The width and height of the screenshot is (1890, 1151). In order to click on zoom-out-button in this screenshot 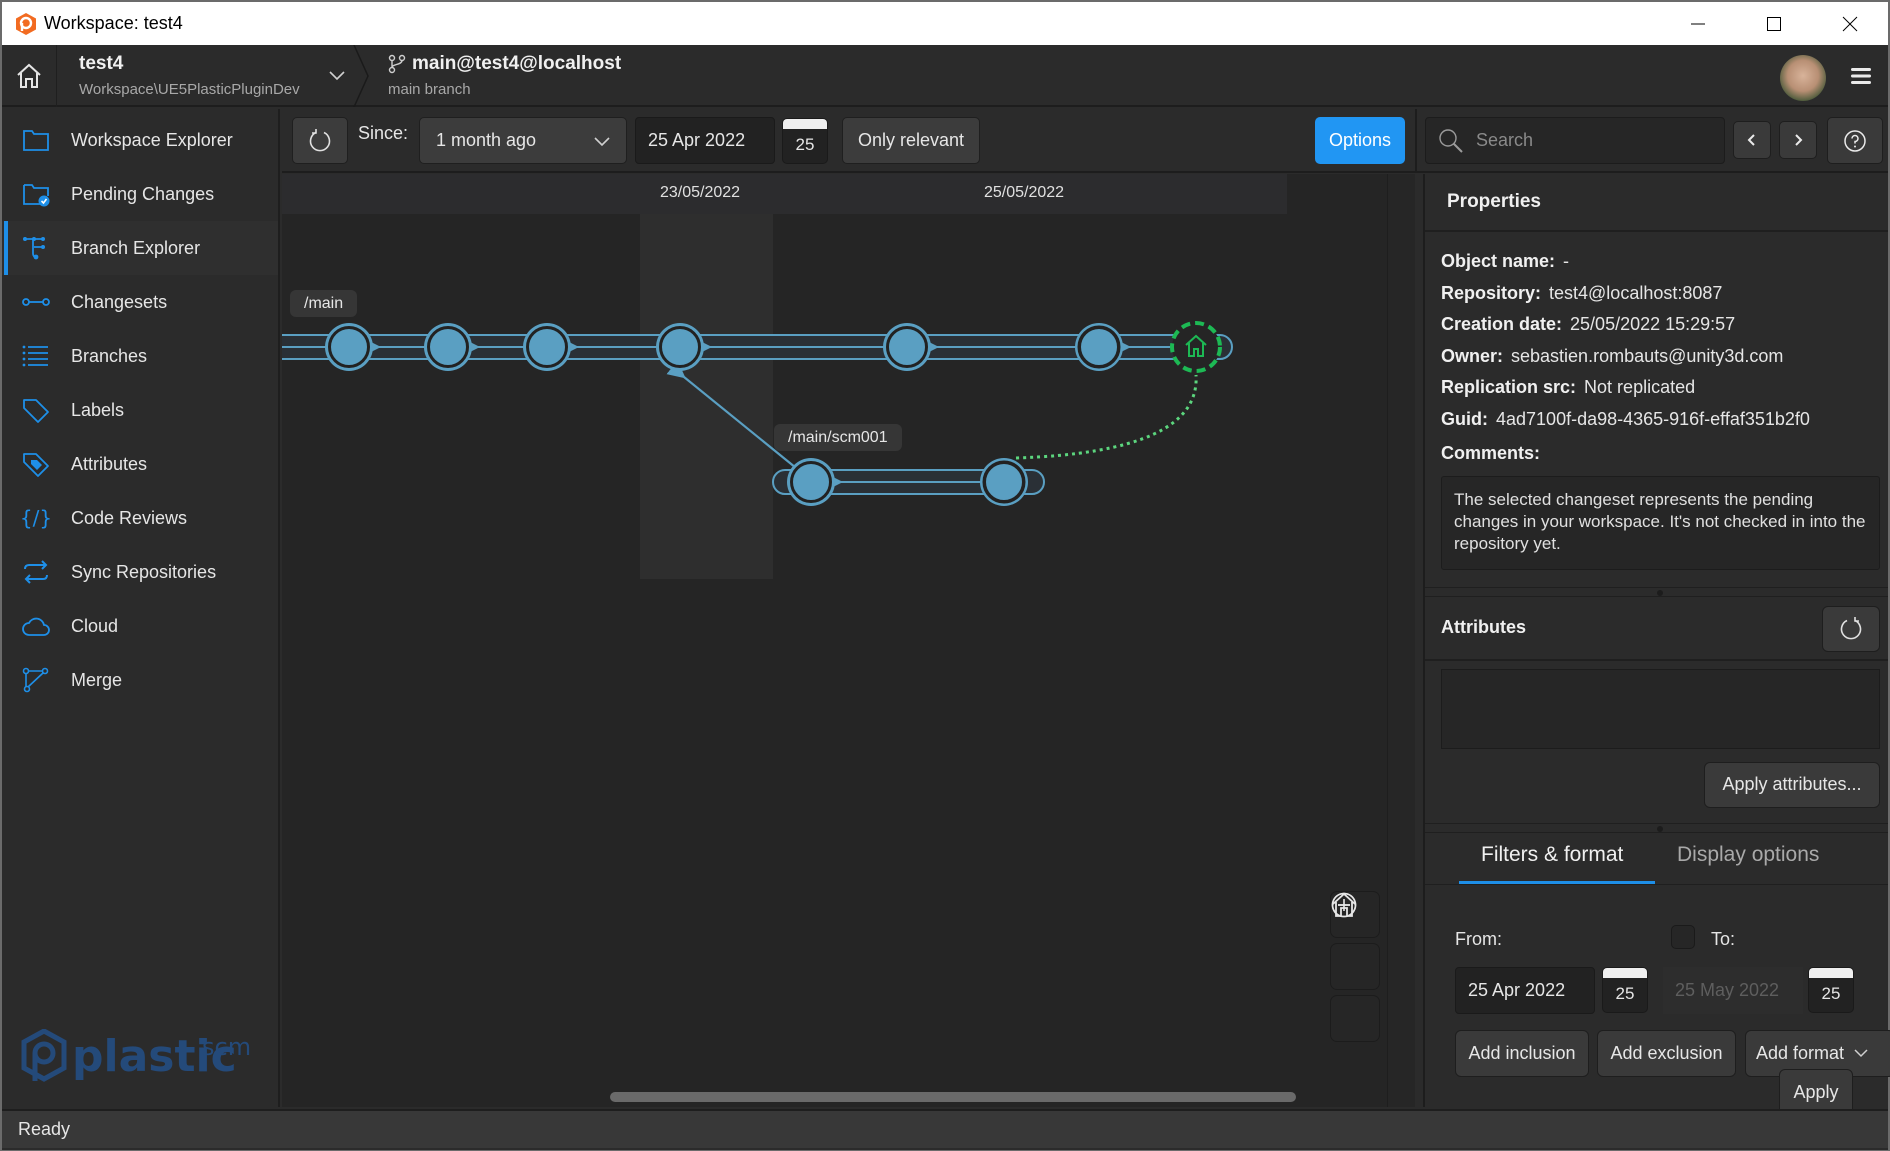, I will do `click(1355, 967)`.